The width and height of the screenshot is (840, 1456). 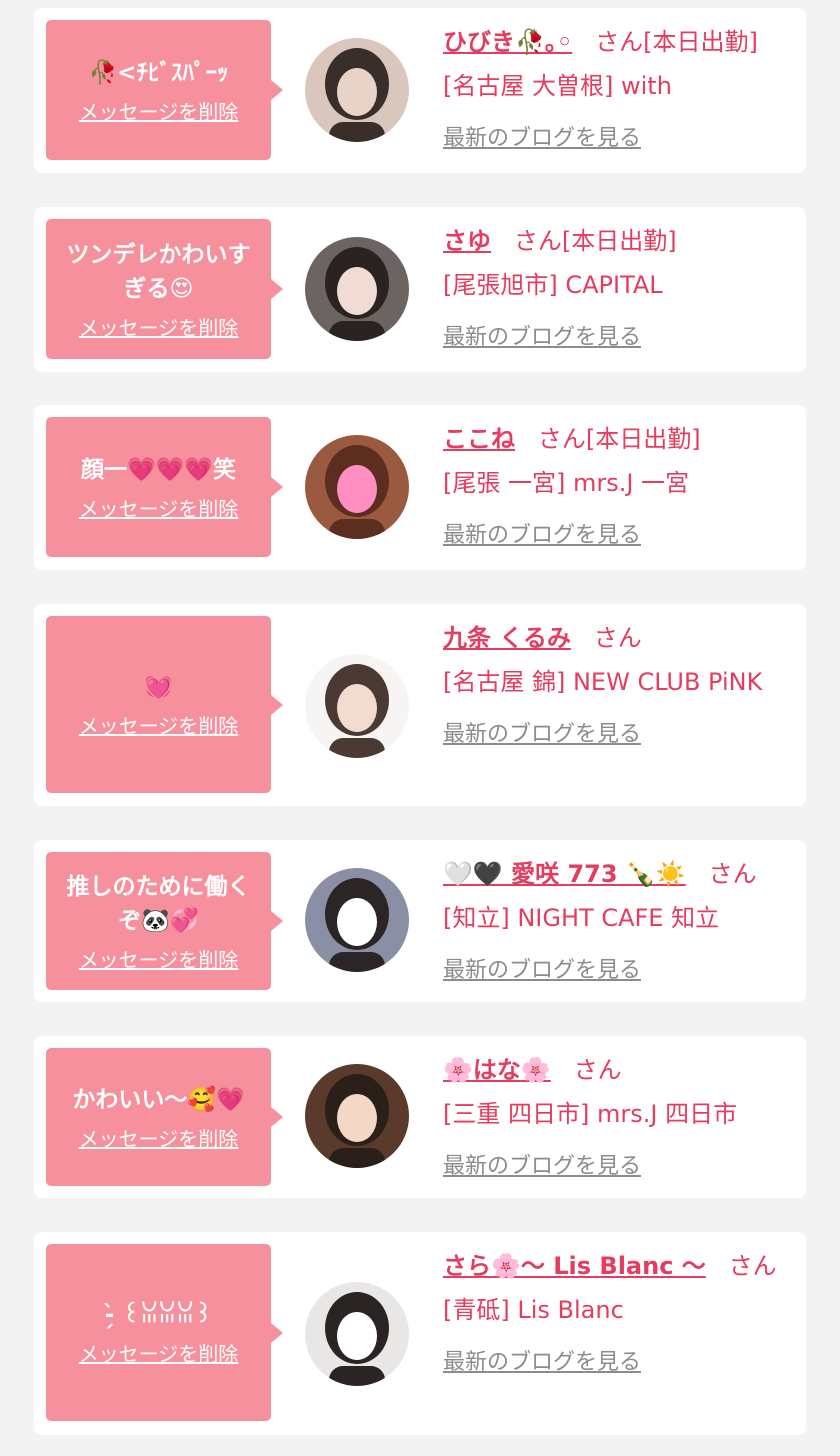 I want to click on shop-name: [尾張 一宮] mrs.J 一宮, so click(x=566, y=483).